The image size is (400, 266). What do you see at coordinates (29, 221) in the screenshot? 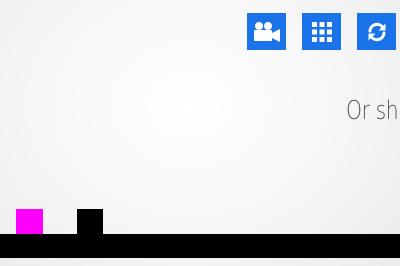
I see `player-square` at bounding box center [29, 221].